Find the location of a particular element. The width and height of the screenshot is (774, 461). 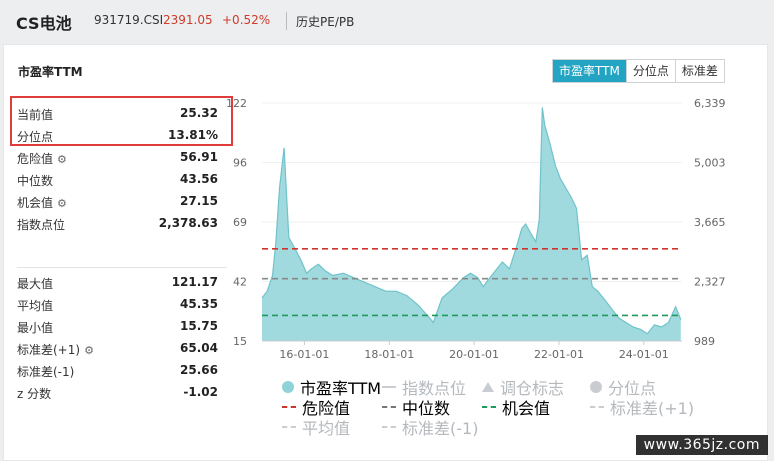

x-tick-label: 20-01-01 is located at coordinates (474, 354).